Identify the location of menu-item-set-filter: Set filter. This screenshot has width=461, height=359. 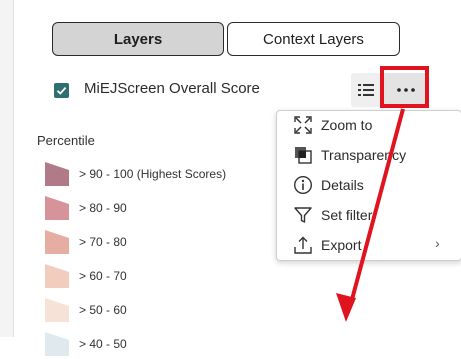
(368, 216).